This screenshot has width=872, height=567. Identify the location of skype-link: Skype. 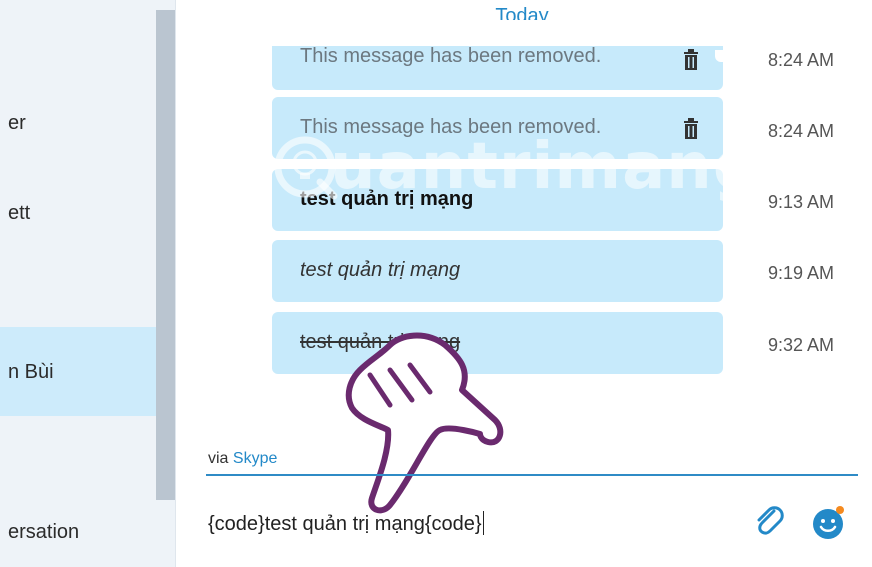
(255, 458).